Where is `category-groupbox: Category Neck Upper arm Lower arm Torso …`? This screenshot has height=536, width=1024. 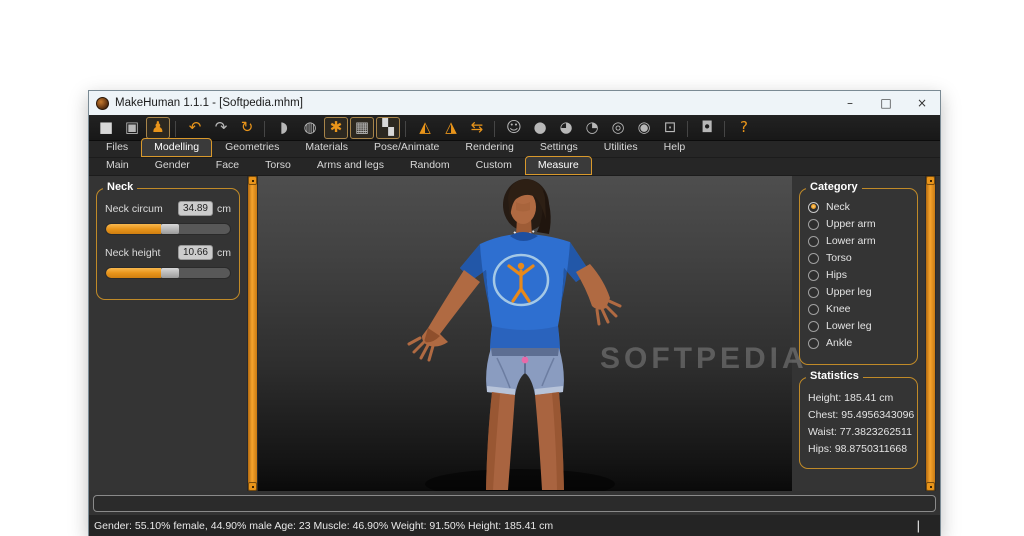
category-groupbox: Category Neck Upper arm Lower arm Torso … is located at coordinates (858, 273).